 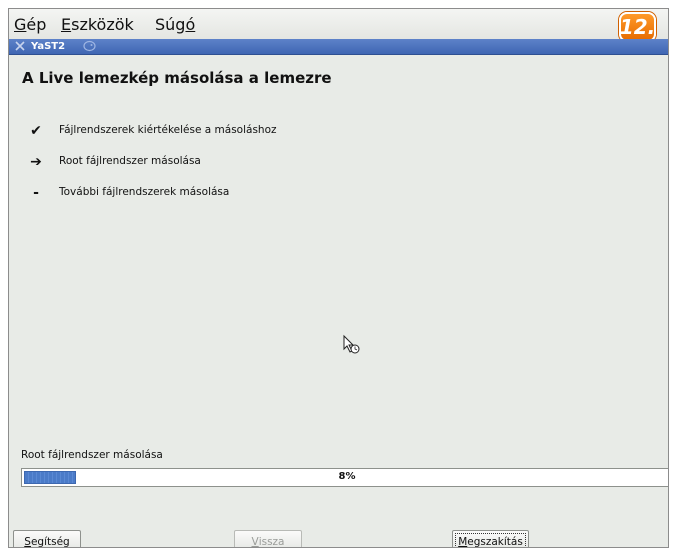 What do you see at coordinates (27, 541) in the screenshot?
I see `help-mnemonic: S` at bounding box center [27, 541].